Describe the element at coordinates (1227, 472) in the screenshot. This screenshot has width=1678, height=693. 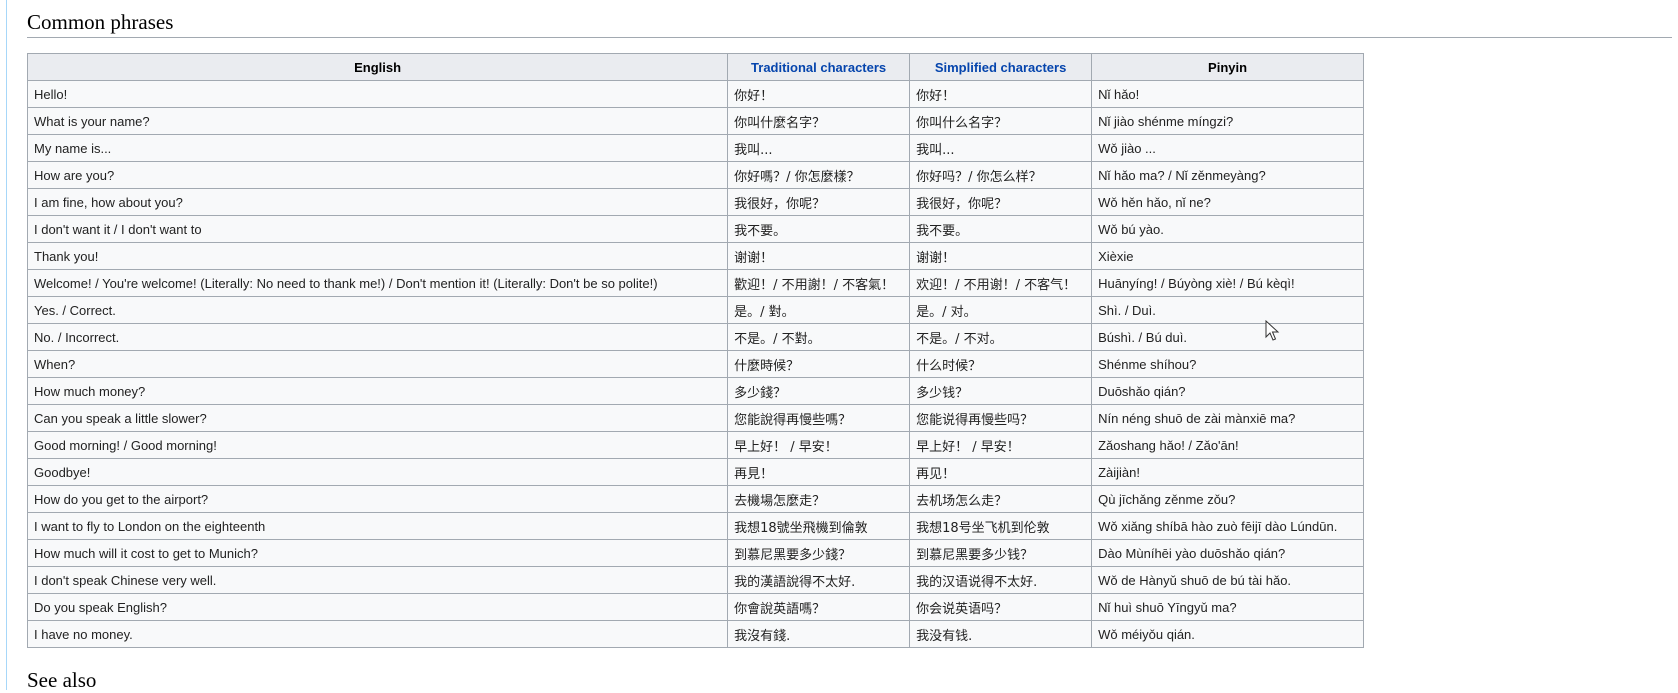
I see `cell-pinyin: Zàijiàn!` at that location.